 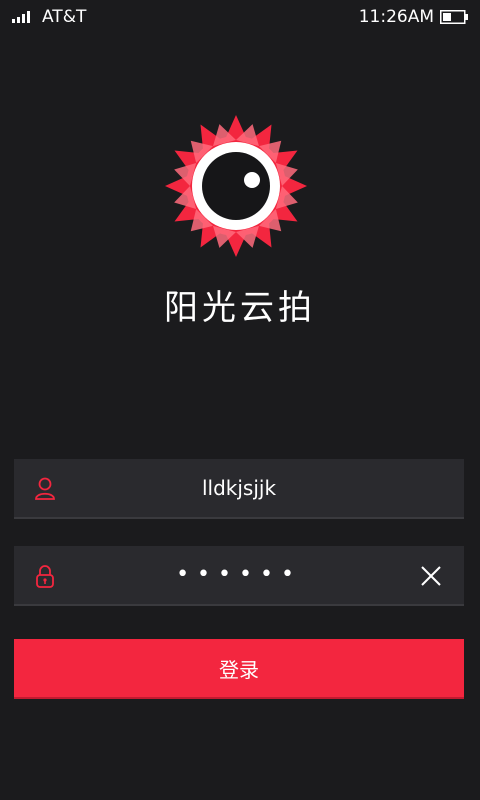 What do you see at coordinates (21, 17) in the screenshot?
I see `signal-icon` at bounding box center [21, 17].